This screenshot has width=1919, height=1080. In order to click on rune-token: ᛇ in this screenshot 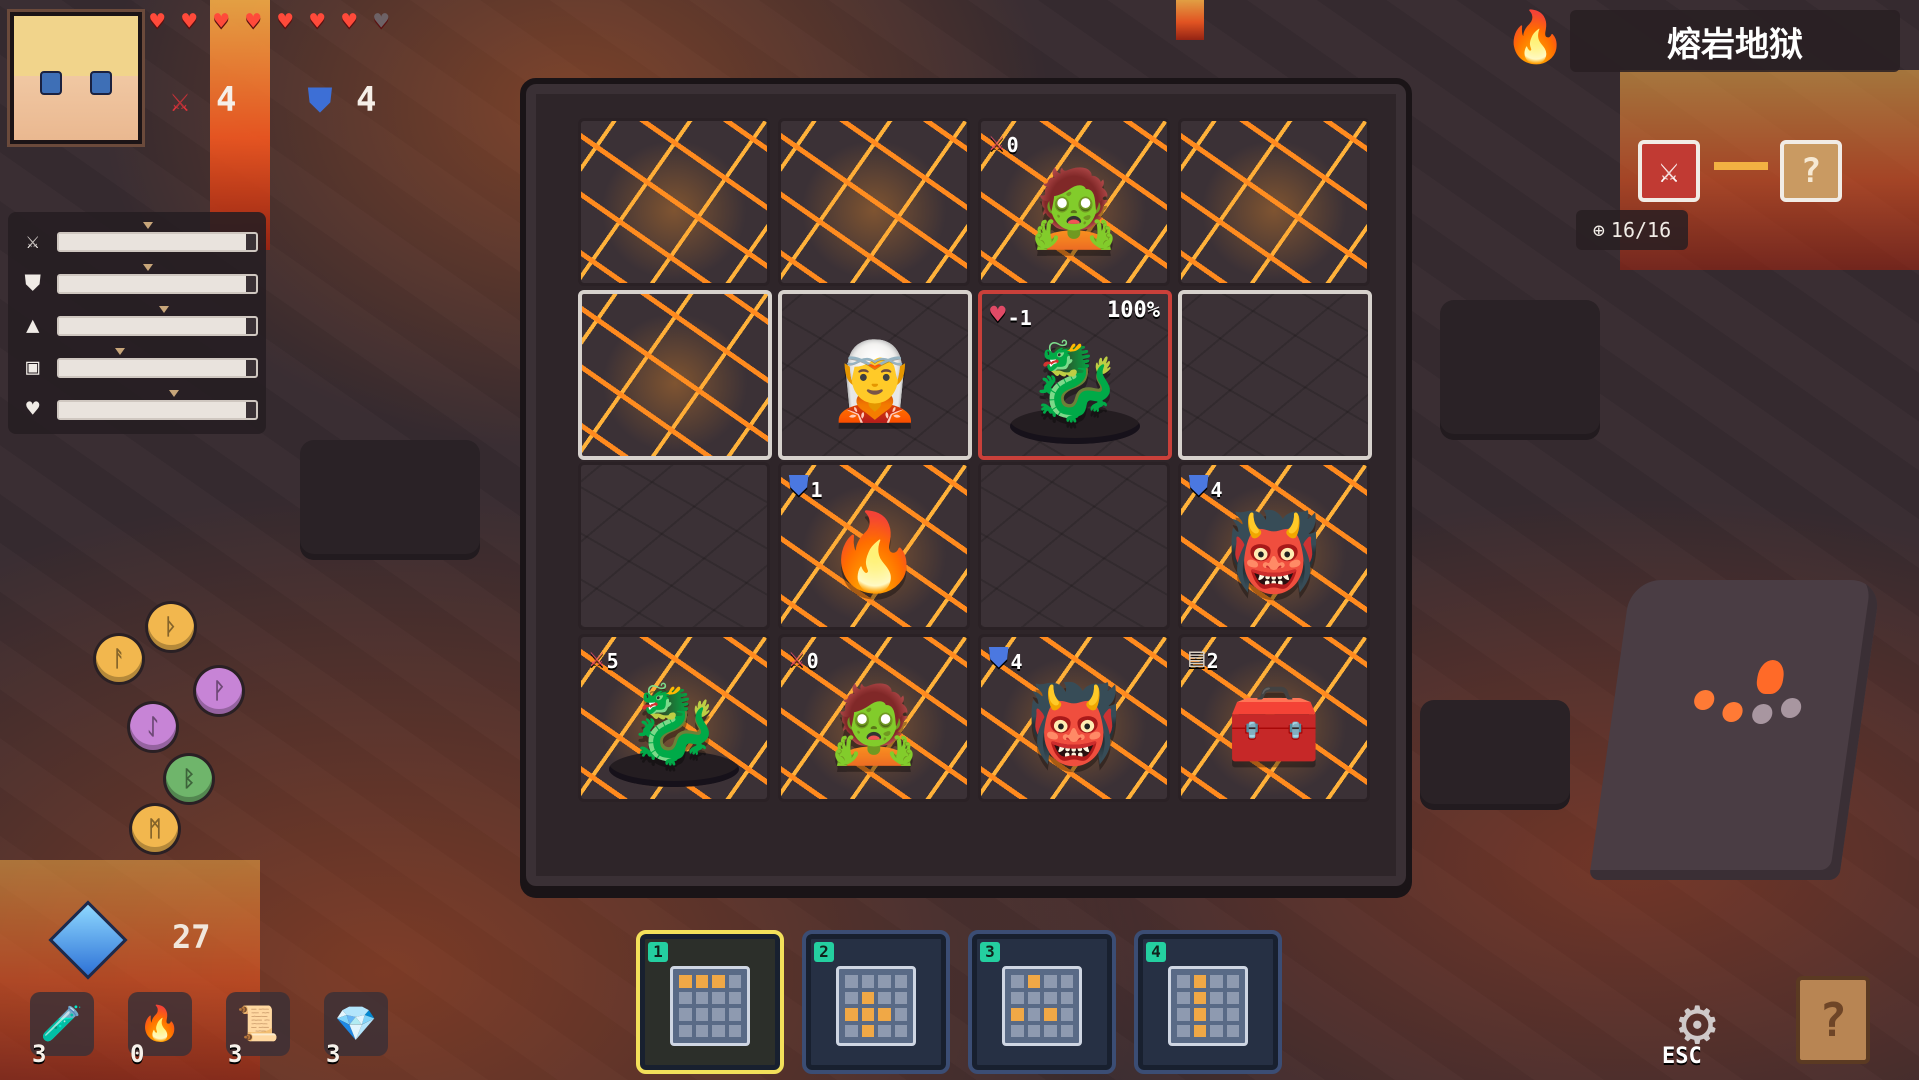, I will do `click(153, 727)`.